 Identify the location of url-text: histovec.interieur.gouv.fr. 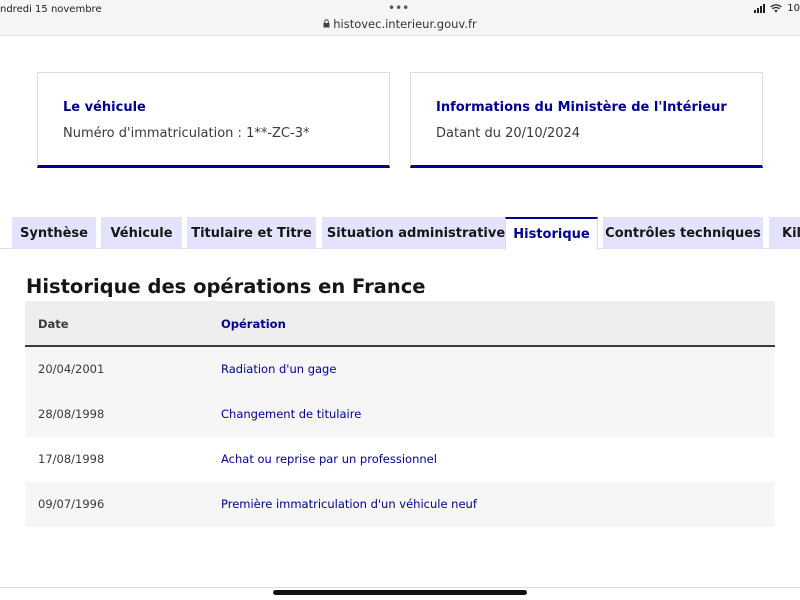
(405, 24).